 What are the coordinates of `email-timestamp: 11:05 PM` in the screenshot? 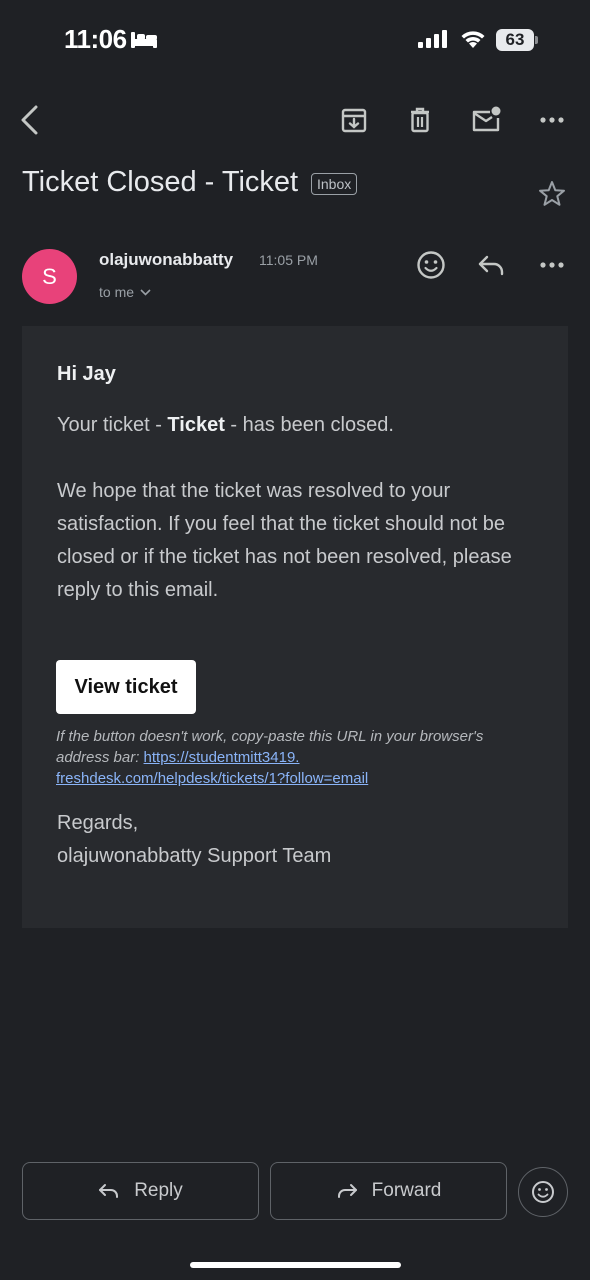 It's located at (288, 260).